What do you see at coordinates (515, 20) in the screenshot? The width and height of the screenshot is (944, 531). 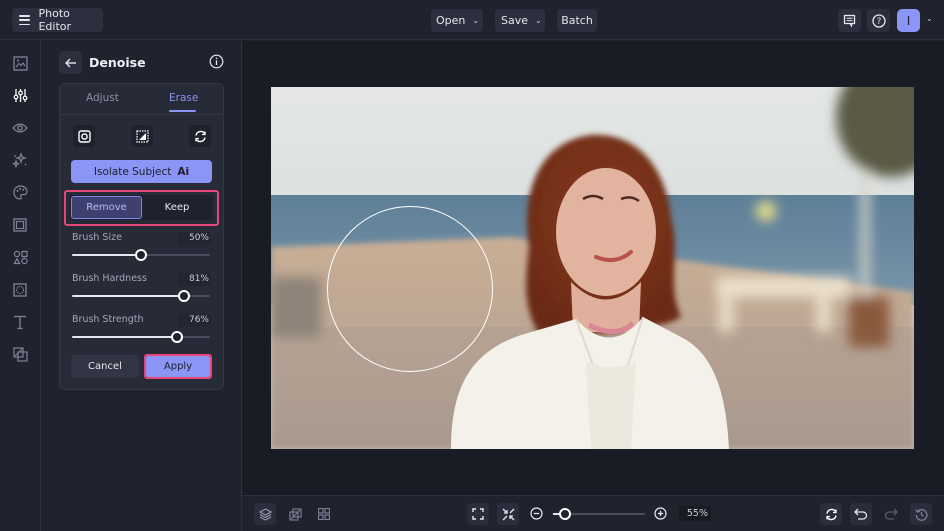 I see `save-label: Save` at bounding box center [515, 20].